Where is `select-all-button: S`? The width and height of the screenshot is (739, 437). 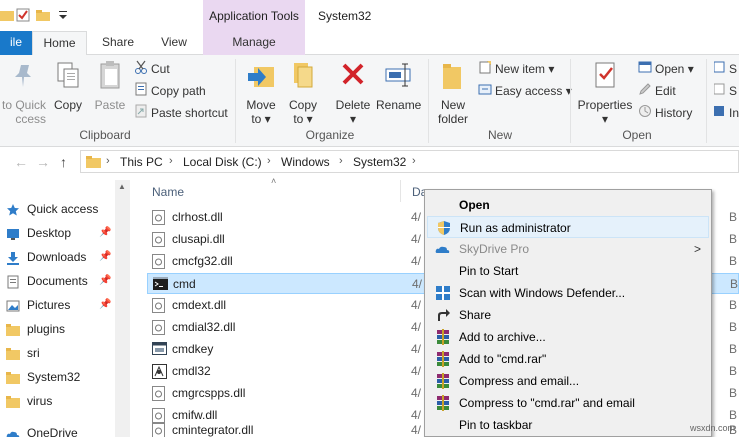 select-all-button: S is located at coordinates (725, 69).